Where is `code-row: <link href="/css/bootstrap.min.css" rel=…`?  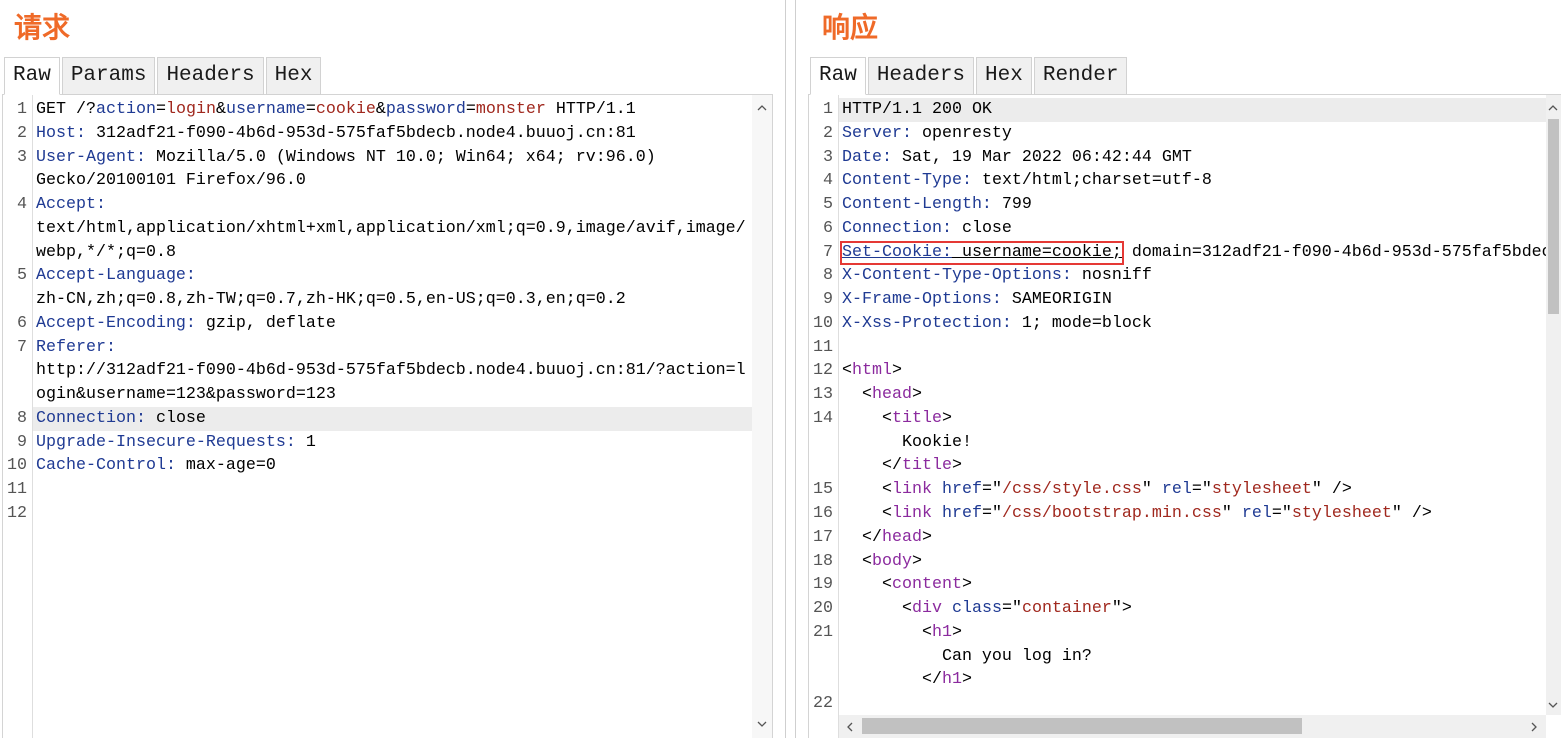
code-row: <link href="/css/bootstrap.min.css" rel=… is located at coordinates (1192, 514).